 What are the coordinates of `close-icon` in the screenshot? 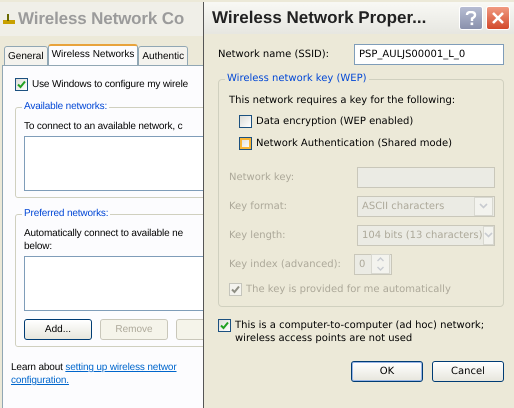 It's located at (498, 18).